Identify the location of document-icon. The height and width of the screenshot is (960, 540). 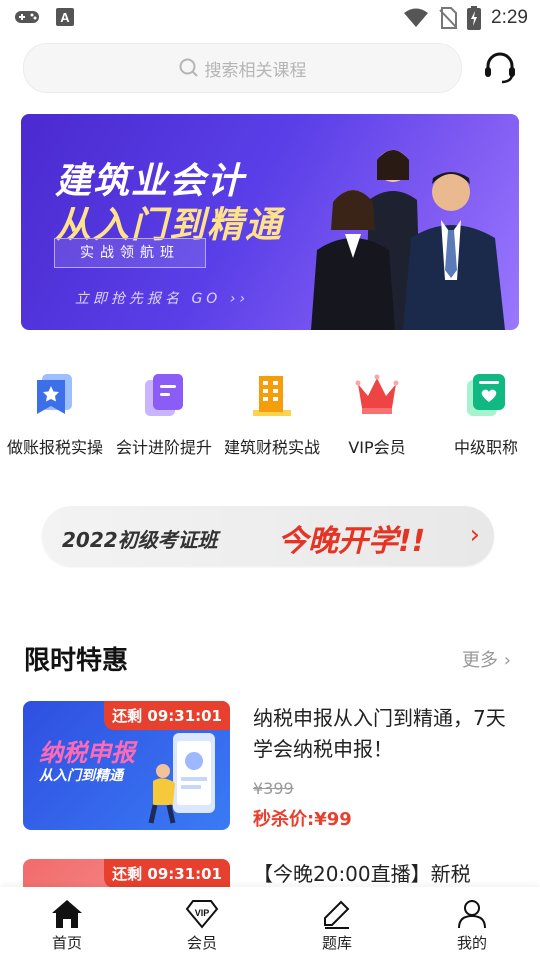
(164, 395).